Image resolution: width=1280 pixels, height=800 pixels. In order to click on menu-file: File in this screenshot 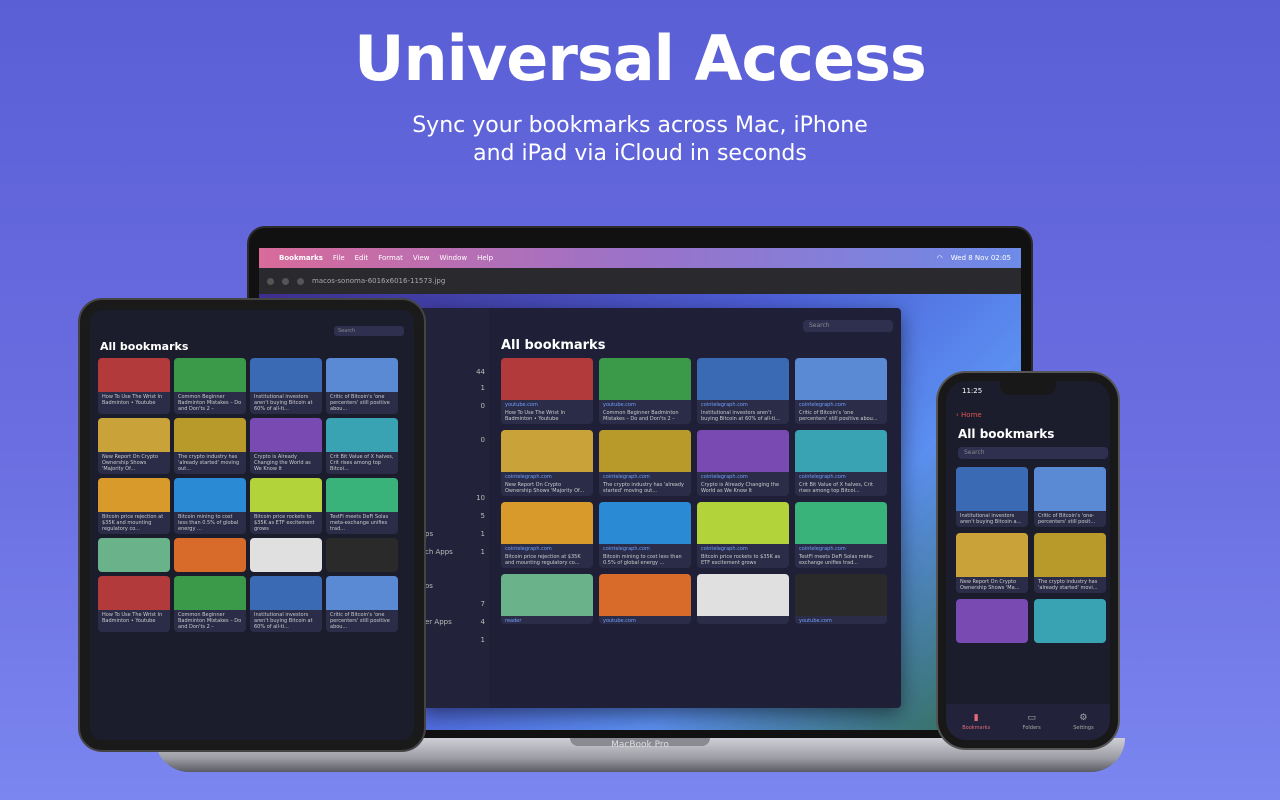, I will do `click(339, 258)`.